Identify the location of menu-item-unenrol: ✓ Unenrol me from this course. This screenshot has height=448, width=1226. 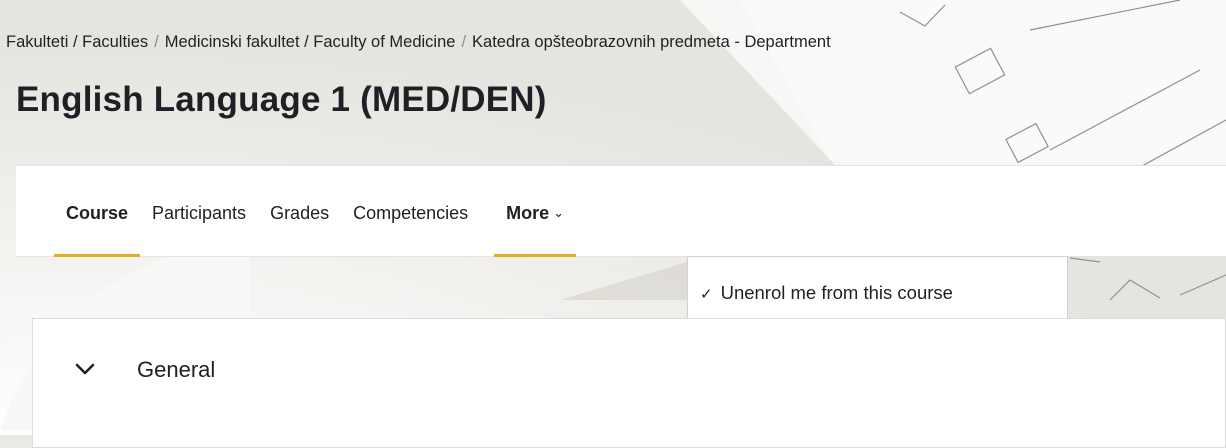
(883, 293).